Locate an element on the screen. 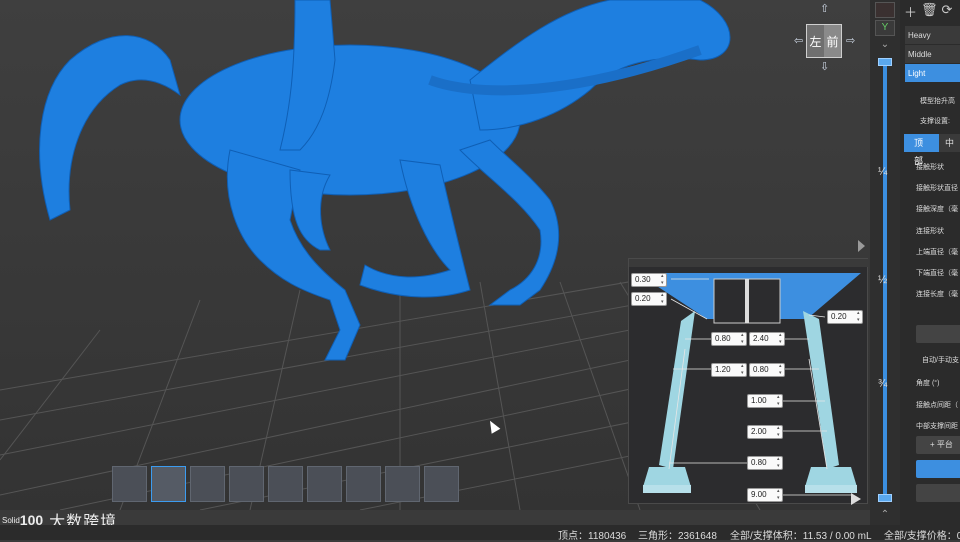 The width and height of the screenshot is (960, 542). angle-label: 角度 (°) is located at coordinates (928, 383).